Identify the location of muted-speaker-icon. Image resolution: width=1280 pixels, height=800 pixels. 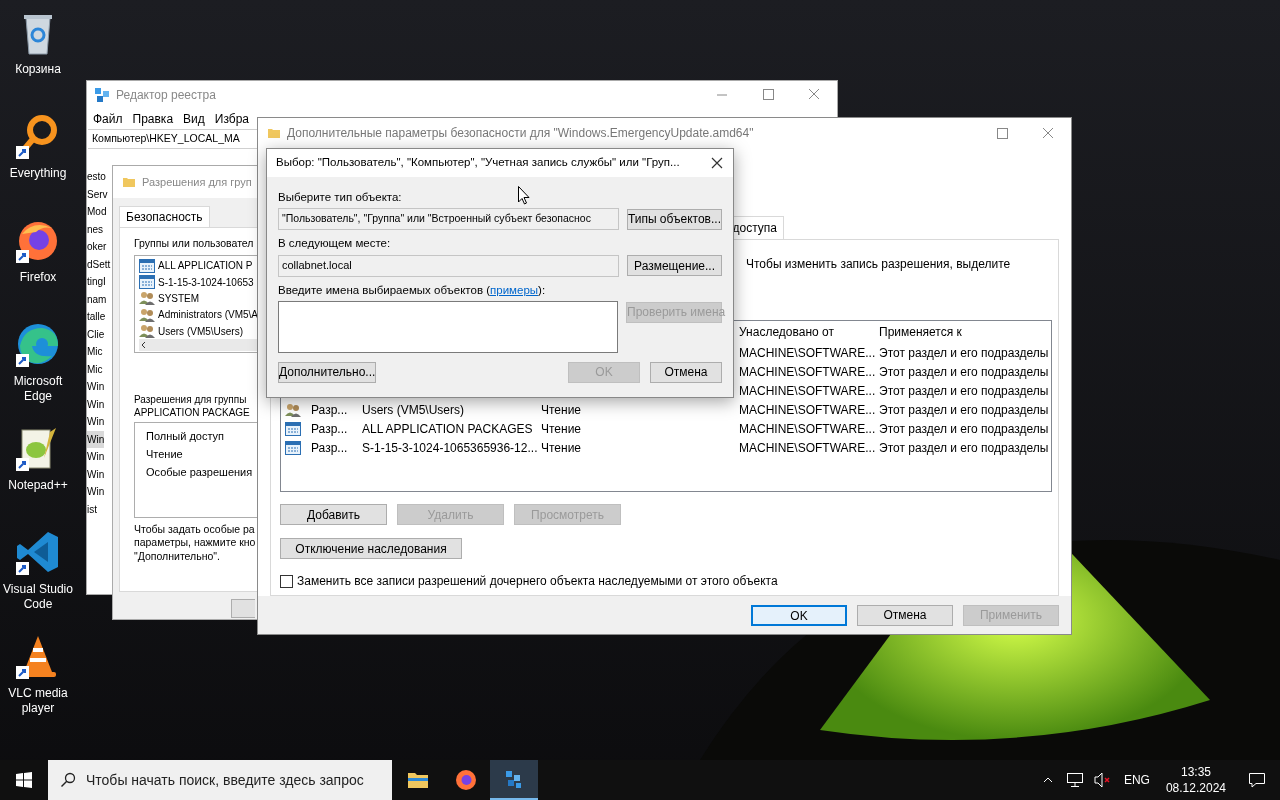
(1102, 780).